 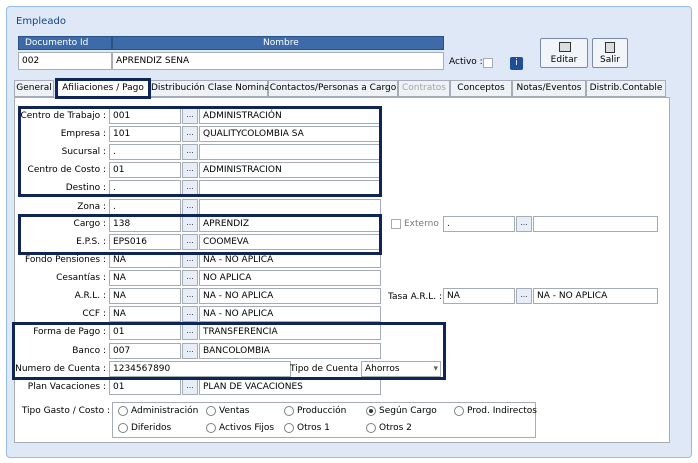 I want to click on ccf-code-field: NA, so click(x=145, y=314).